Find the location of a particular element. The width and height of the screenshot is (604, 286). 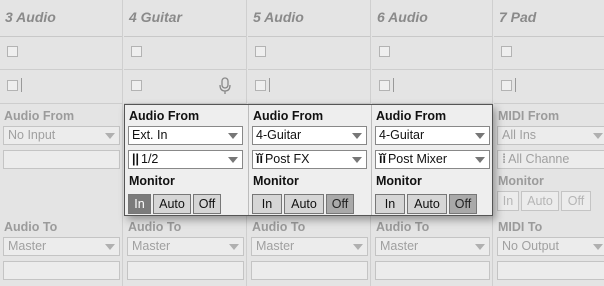

midi-from-label: MIDI From is located at coordinates (529, 116).